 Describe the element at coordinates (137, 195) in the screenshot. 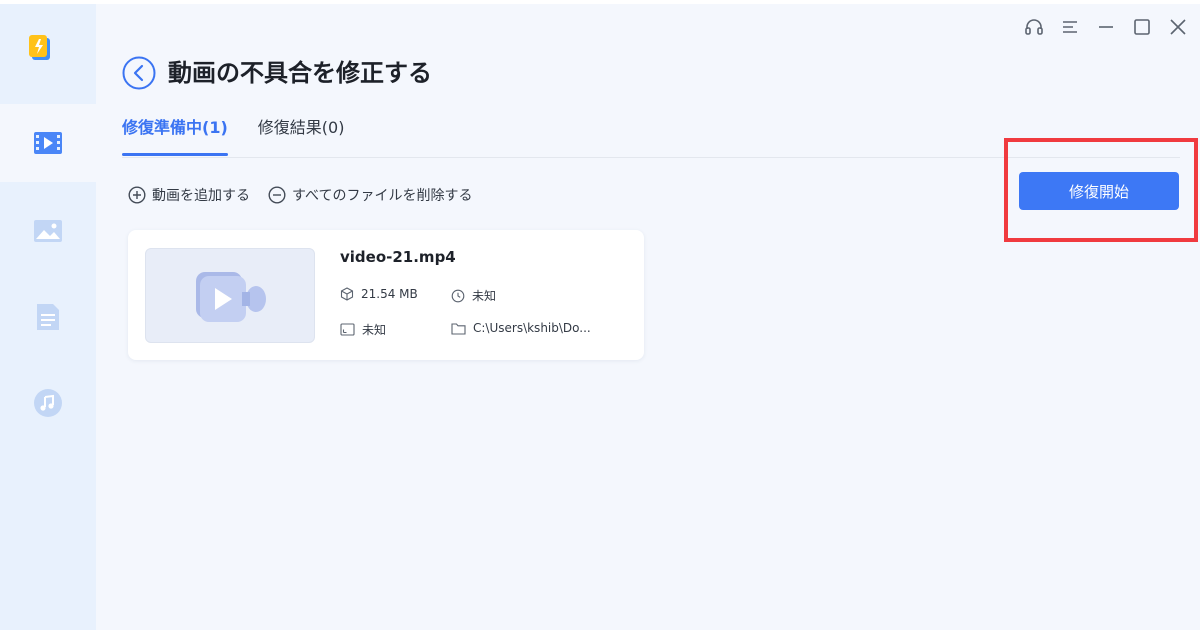

I see `plus-circle-icon` at that location.